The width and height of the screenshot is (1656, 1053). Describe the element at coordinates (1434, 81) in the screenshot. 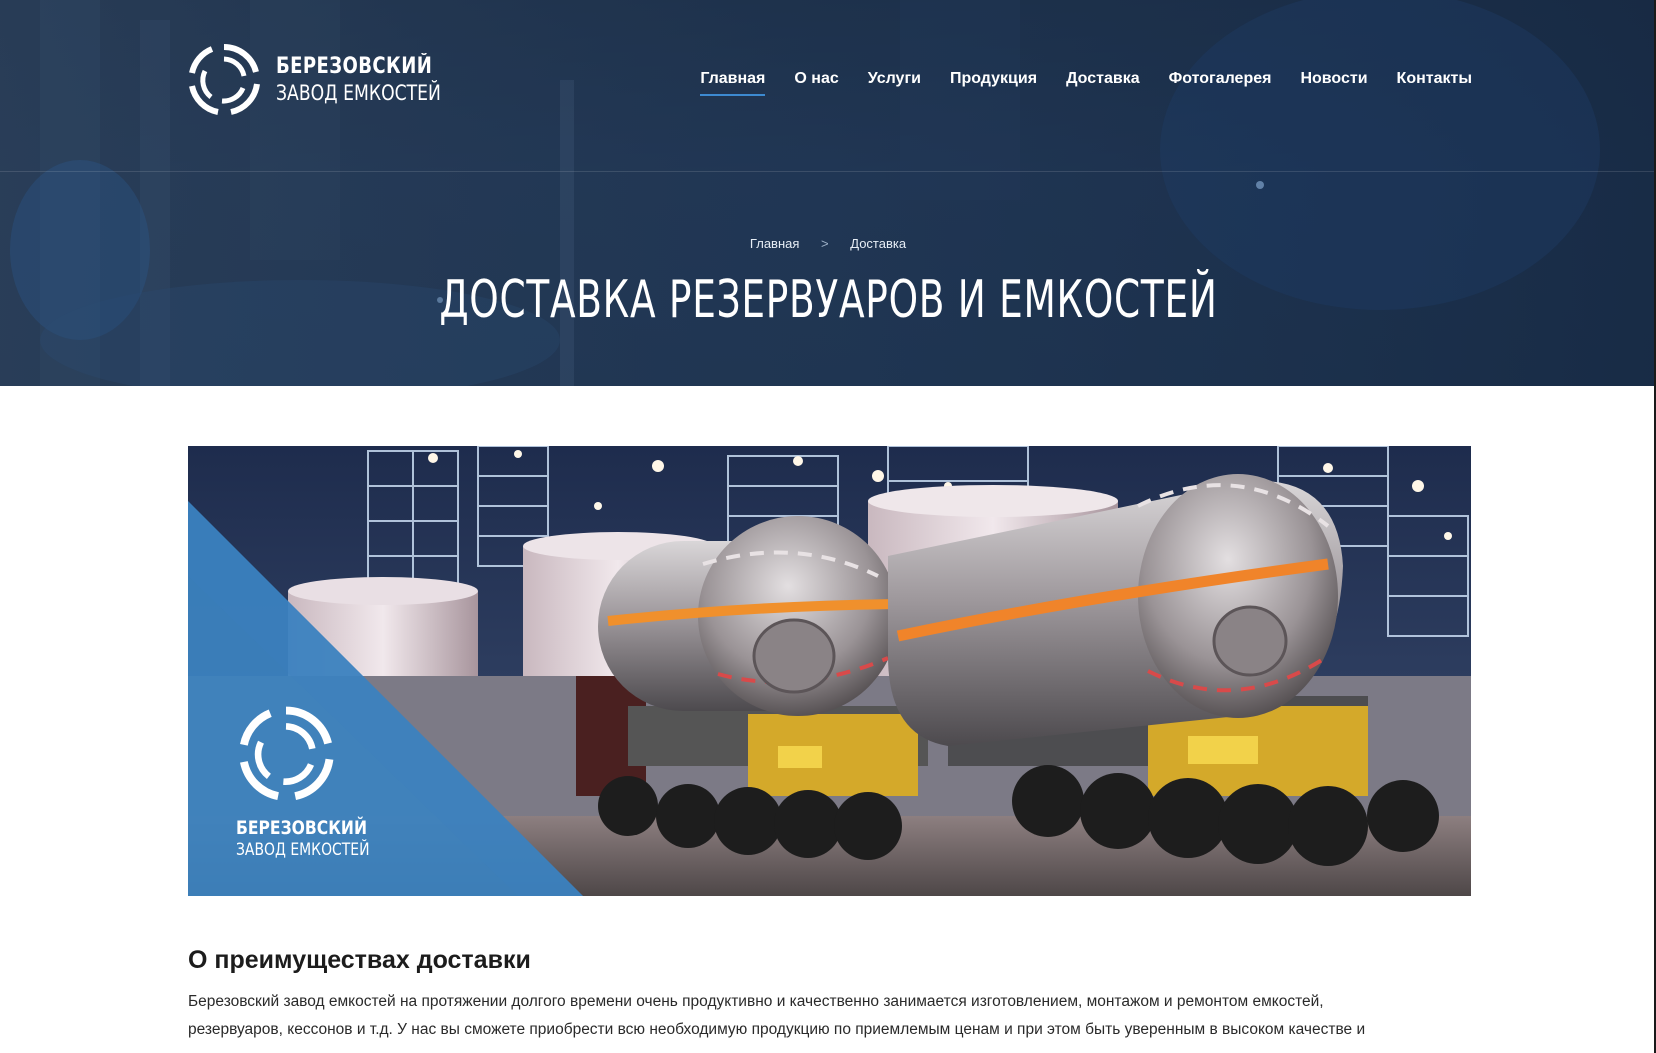

I see `nav-item-contacts: Контакты` at that location.